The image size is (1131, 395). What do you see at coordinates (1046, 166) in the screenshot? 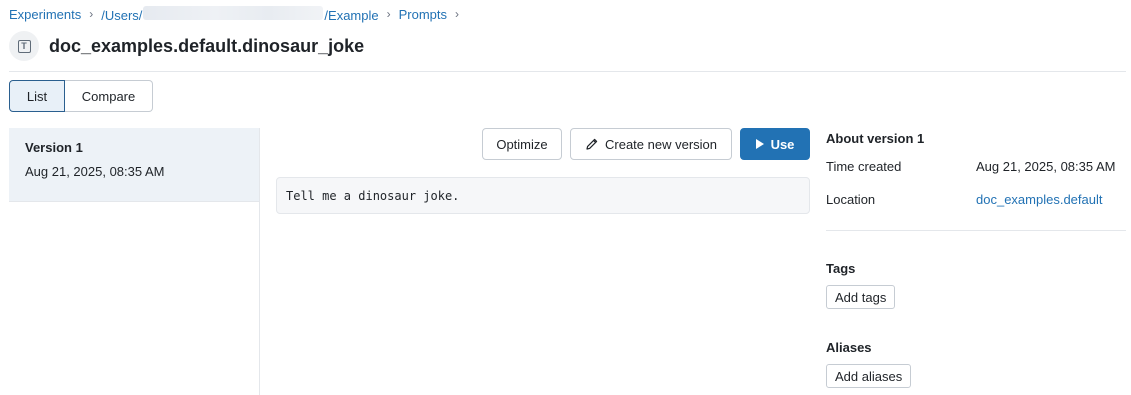
I see `time-created-value: Aug 21, 2025, 08:35 AM` at bounding box center [1046, 166].